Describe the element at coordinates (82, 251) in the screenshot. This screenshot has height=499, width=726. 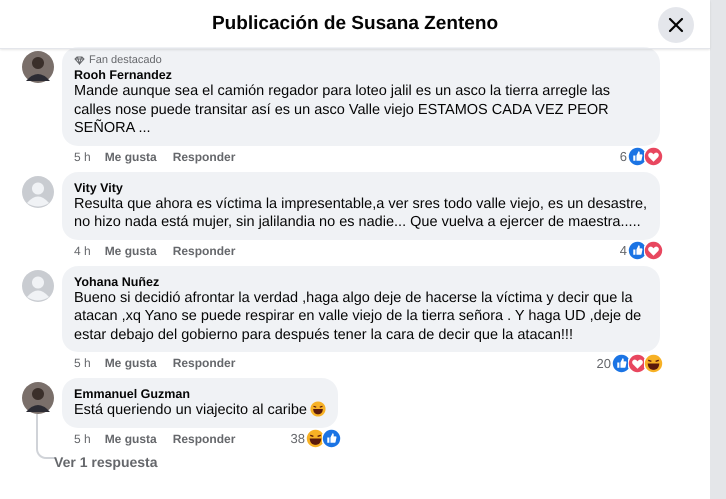
I see `comment-time: 4 h` at that location.